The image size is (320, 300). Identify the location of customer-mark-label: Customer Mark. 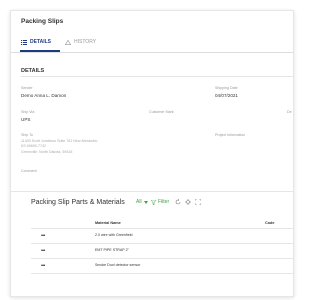
(161, 112).